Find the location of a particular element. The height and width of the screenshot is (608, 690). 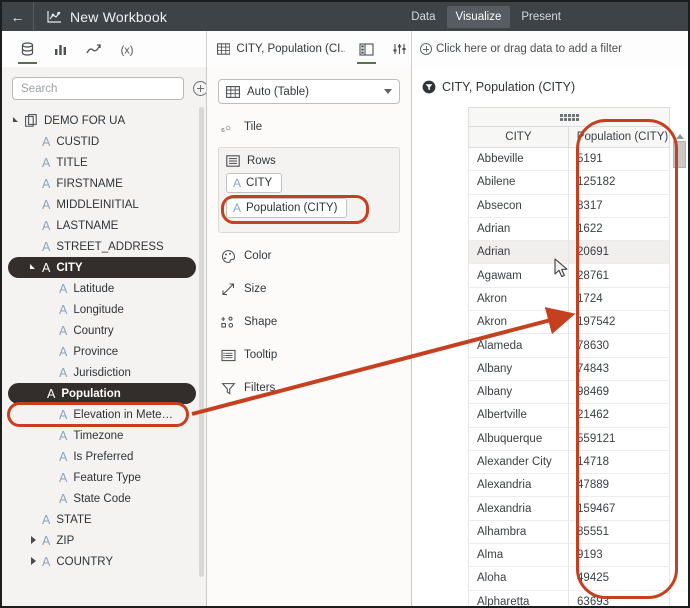

table-row: Alameda 78630 is located at coordinates (569, 346).